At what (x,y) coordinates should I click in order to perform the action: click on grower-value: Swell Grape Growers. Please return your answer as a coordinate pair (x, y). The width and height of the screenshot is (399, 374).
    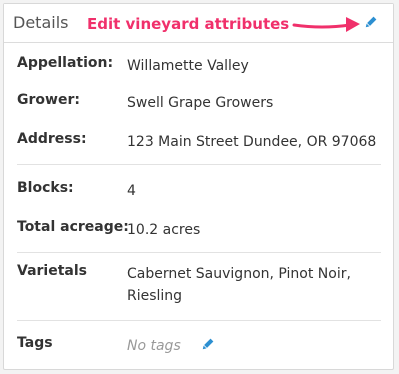
    Looking at the image, I should click on (200, 103).